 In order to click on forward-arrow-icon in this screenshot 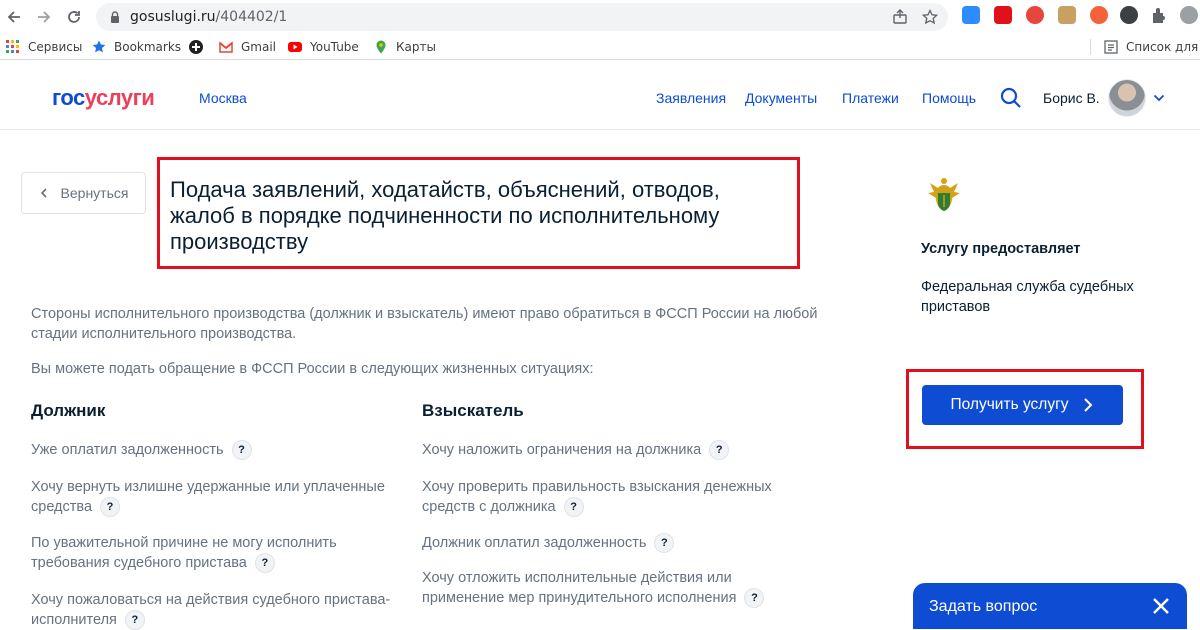, I will do `click(44, 17)`.